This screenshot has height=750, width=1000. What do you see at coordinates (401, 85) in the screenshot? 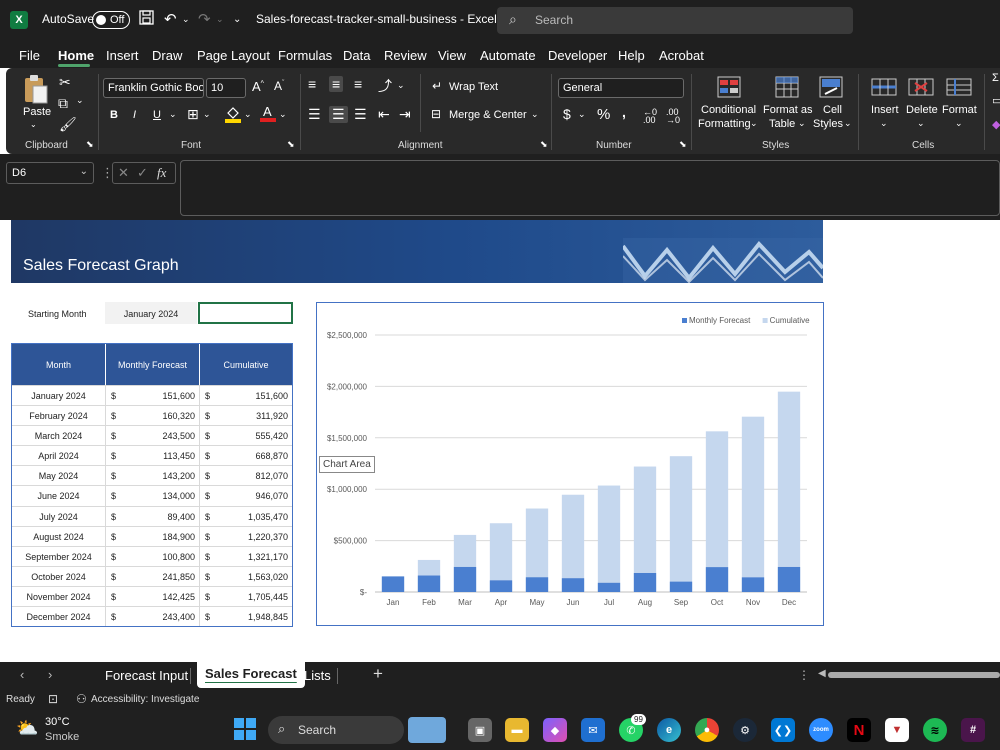
I see `orientation-dropdown-icon: ⌄` at bounding box center [401, 85].